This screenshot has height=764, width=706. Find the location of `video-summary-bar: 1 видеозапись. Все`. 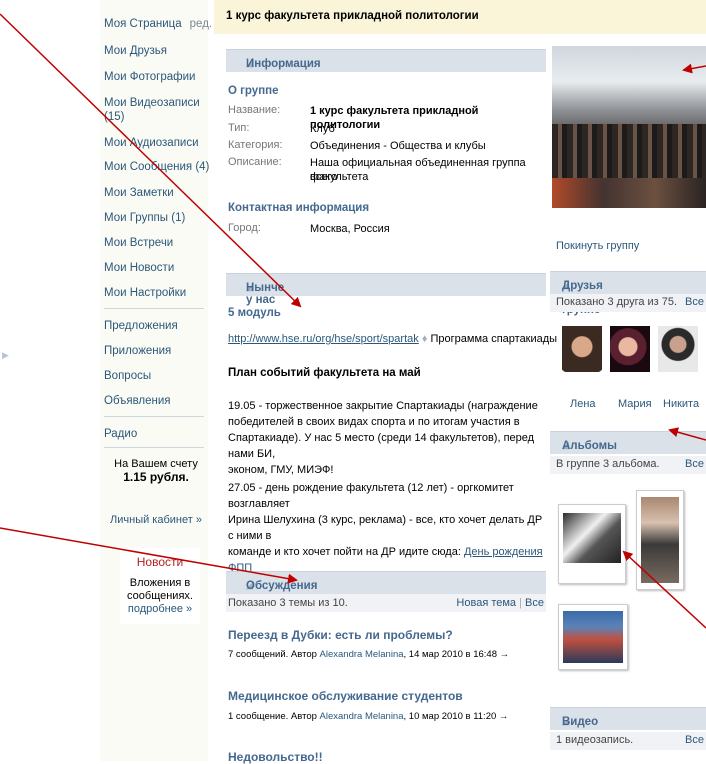

video-summary-bar: 1 видеозапись. Все is located at coordinates (628, 741).